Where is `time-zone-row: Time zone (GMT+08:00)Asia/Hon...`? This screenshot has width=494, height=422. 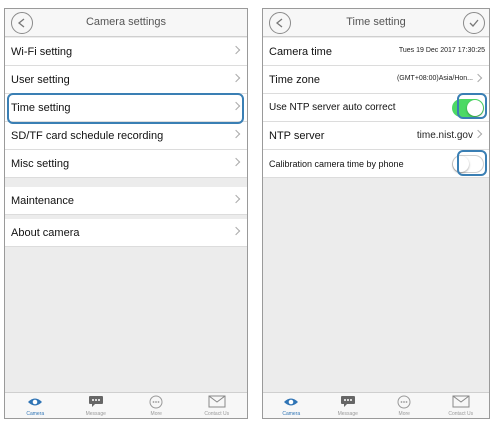
time-zone-row: Time zone (GMT+08:00)Asia/Hon... is located at coordinates (376, 80).